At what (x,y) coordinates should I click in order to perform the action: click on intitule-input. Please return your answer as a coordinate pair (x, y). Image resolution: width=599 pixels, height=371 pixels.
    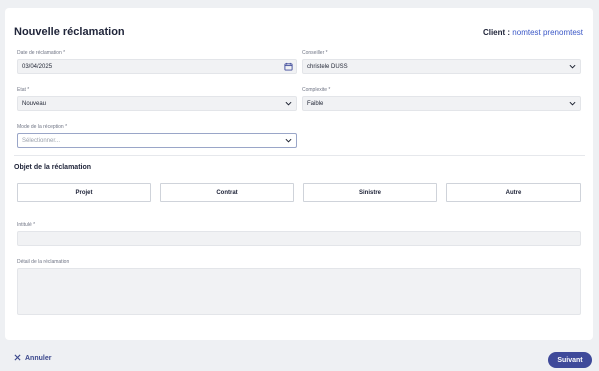
    Looking at the image, I should click on (299, 238).